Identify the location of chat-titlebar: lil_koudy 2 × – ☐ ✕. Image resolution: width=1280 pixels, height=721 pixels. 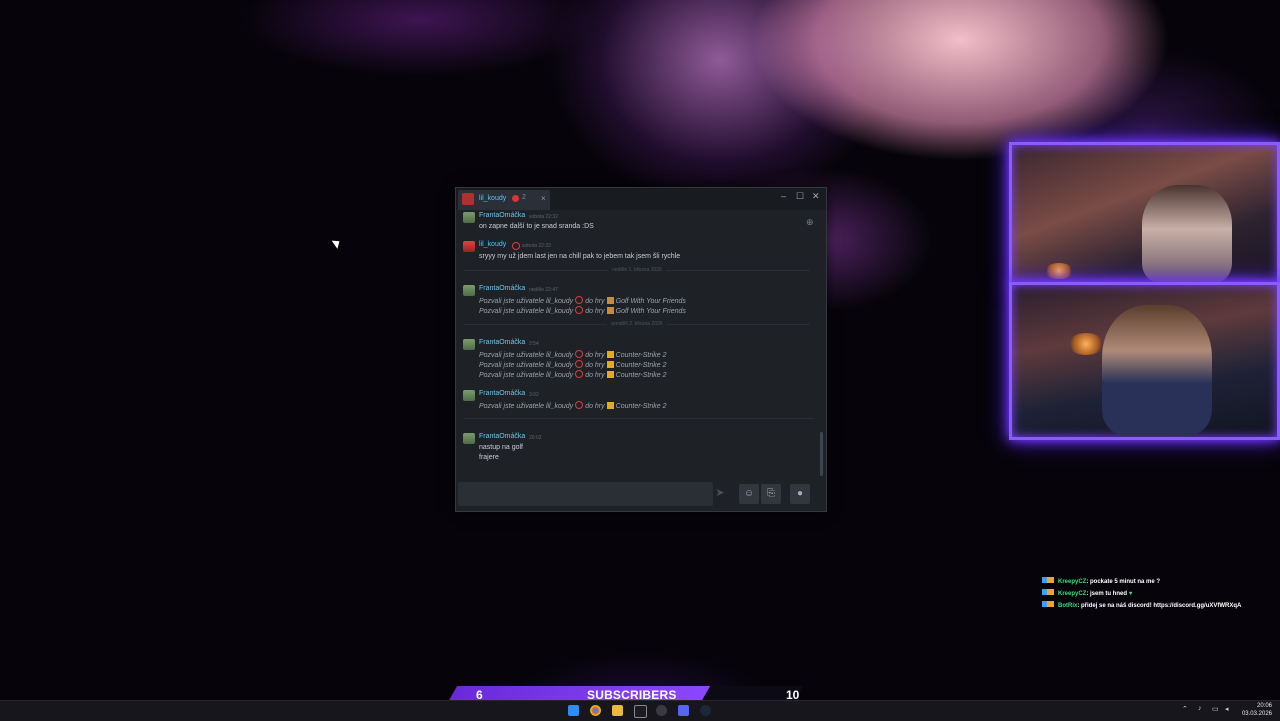
(641, 199).